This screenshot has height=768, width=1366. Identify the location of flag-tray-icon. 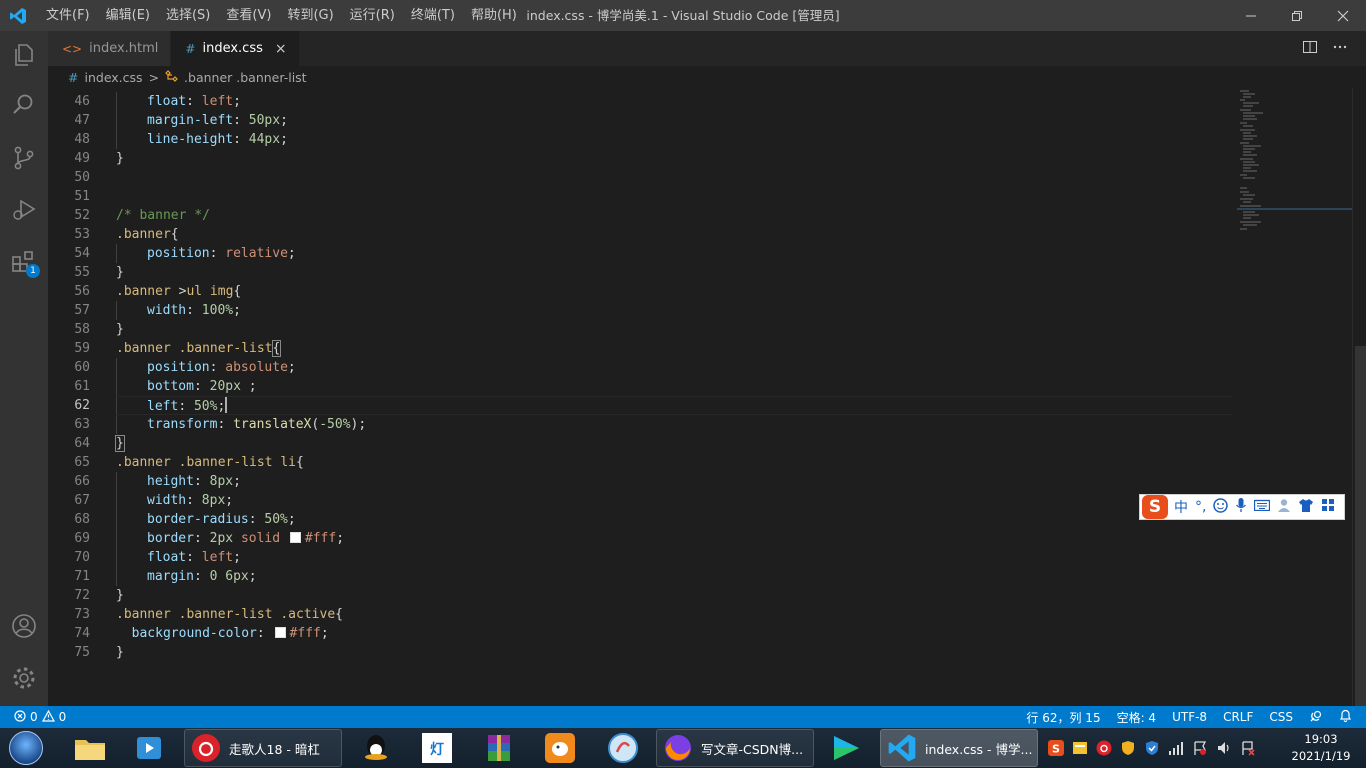
(1200, 748).